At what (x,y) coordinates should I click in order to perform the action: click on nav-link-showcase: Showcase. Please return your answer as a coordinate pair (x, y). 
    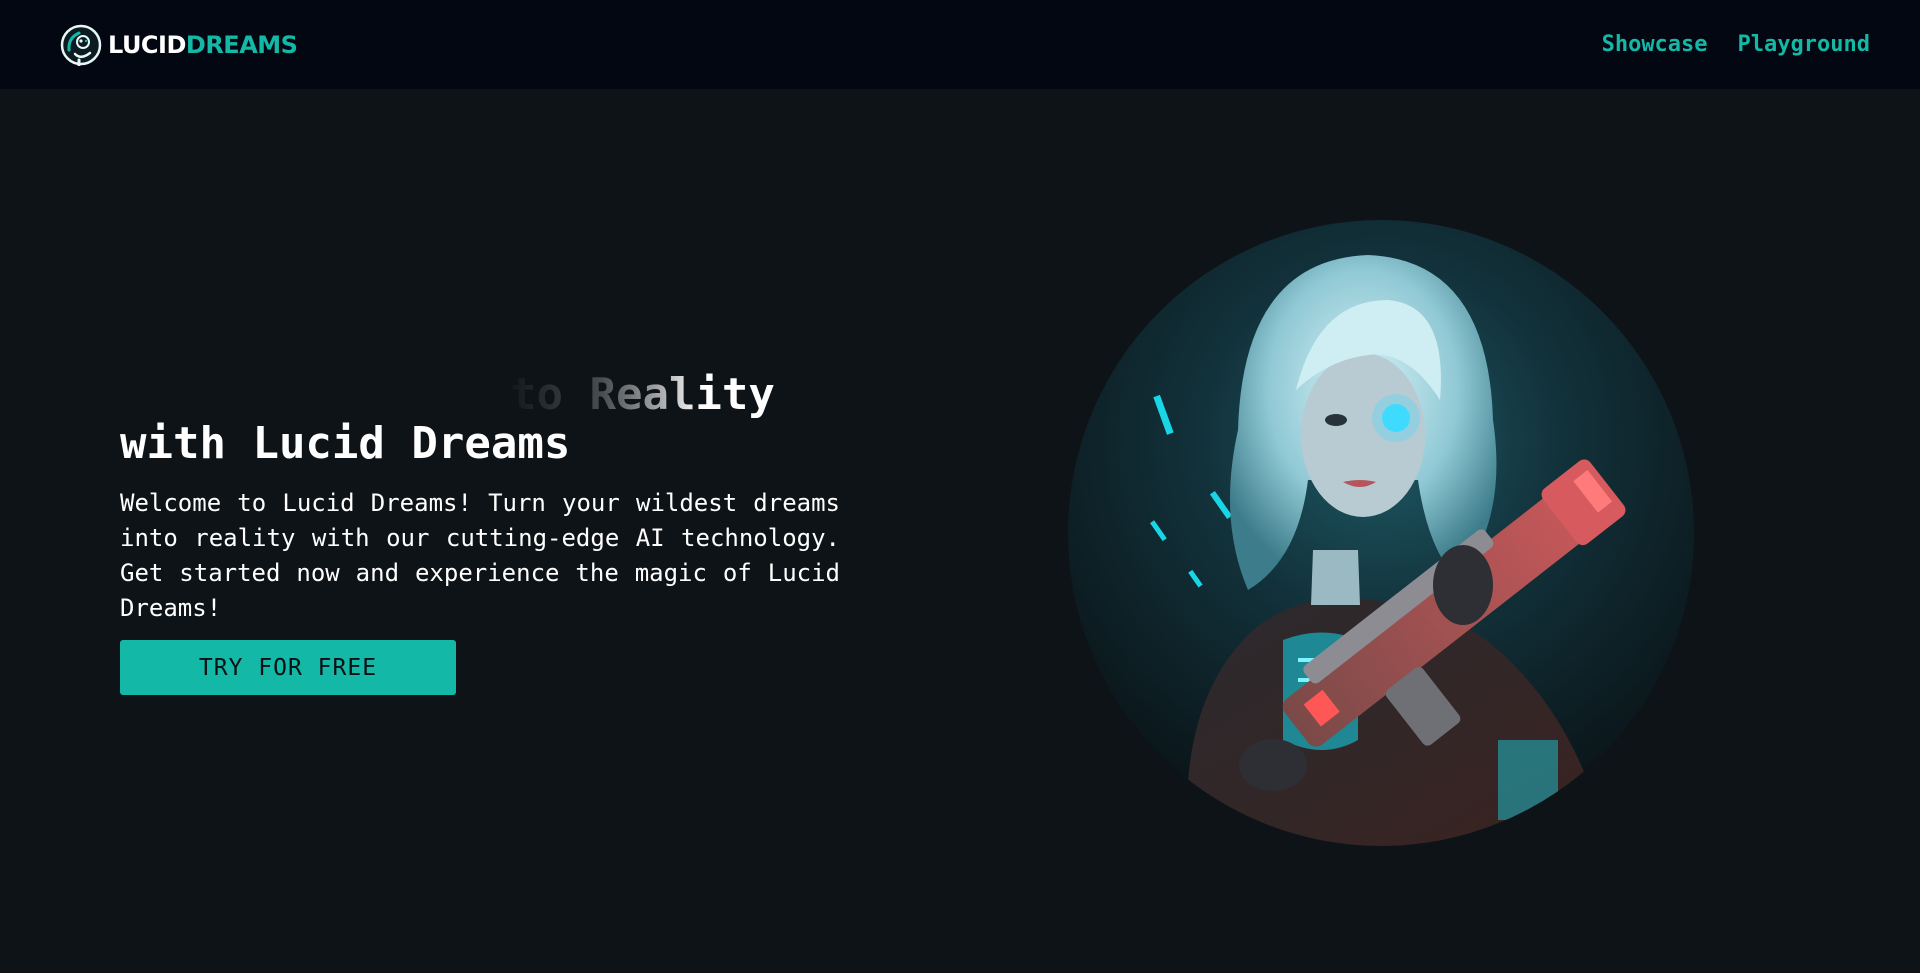
    Looking at the image, I should click on (1655, 44).